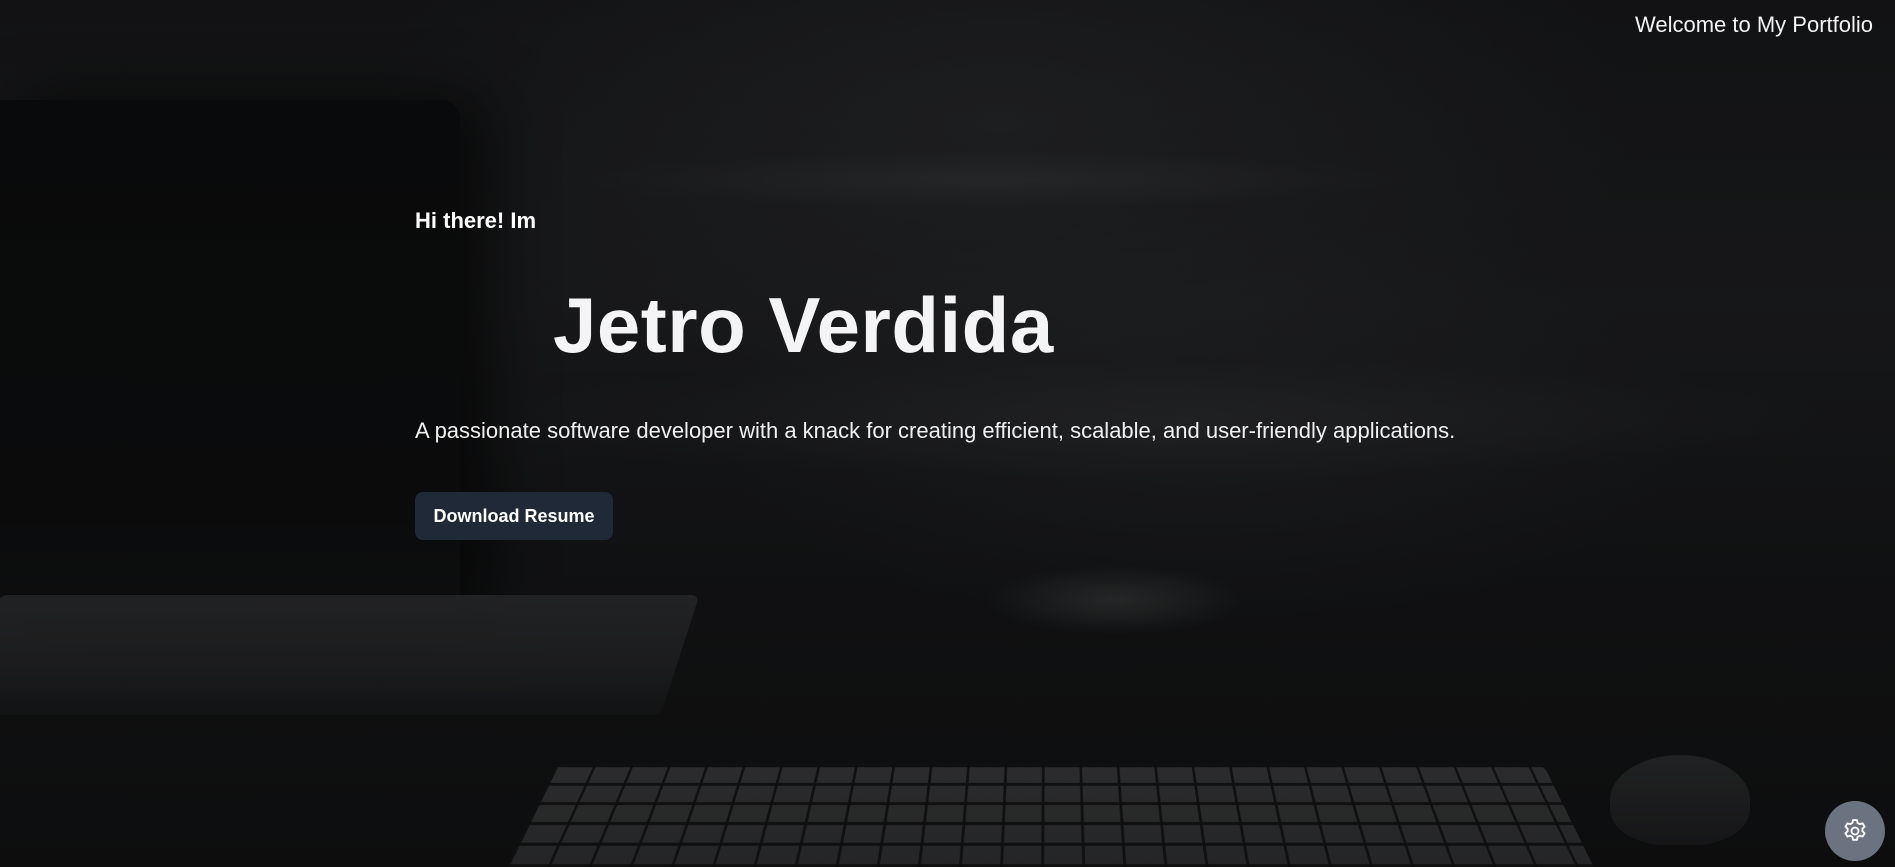 The image size is (1895, 867). I want to click on settings-button, so click(1855, 831).